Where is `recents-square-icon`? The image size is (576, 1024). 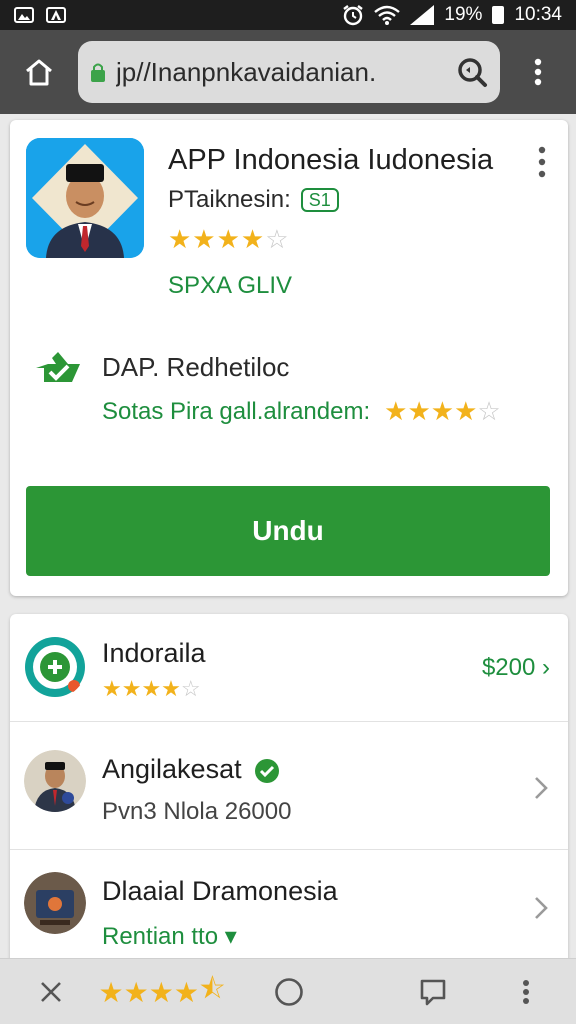
recents-square-icon is located at coordinates (433, 992).